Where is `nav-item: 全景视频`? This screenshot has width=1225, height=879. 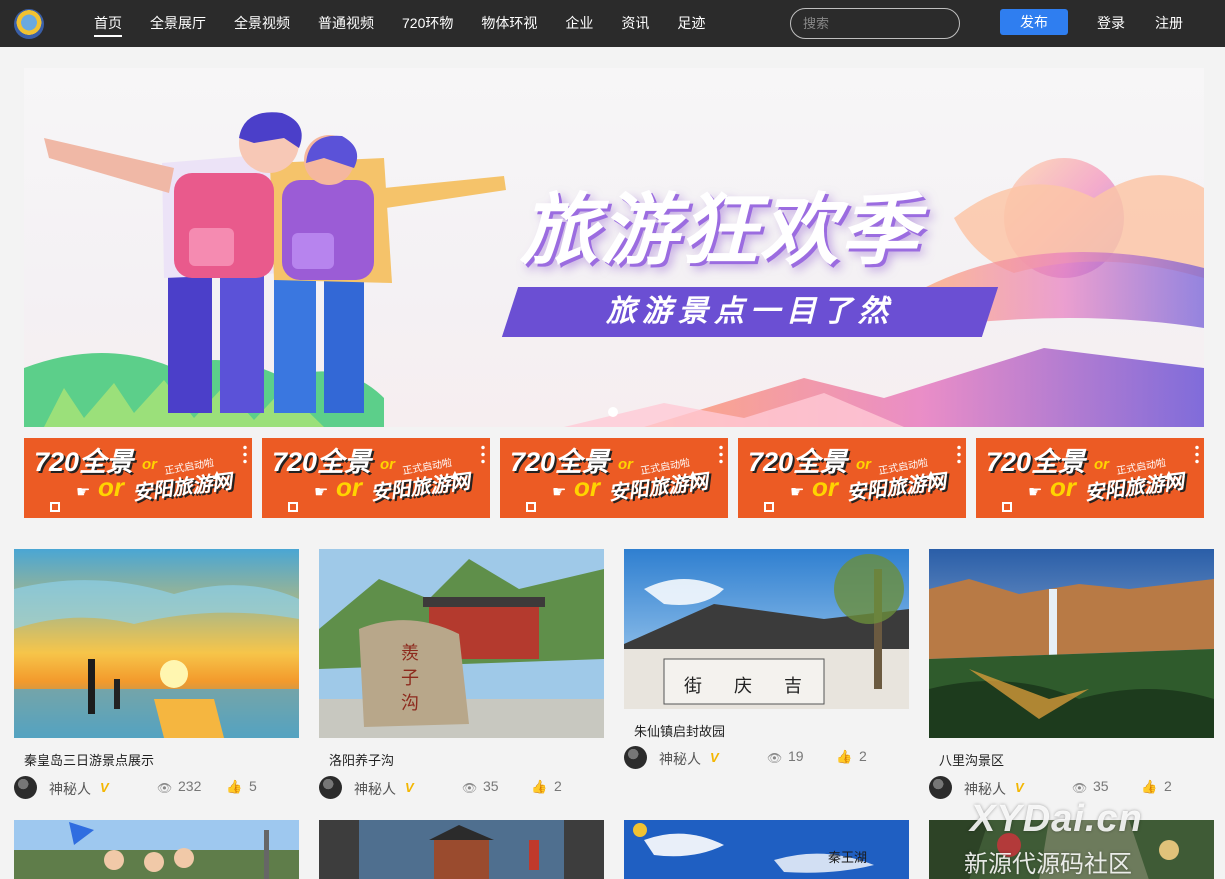
nav-item: 全景视频 is located at coordinates (262, 23).